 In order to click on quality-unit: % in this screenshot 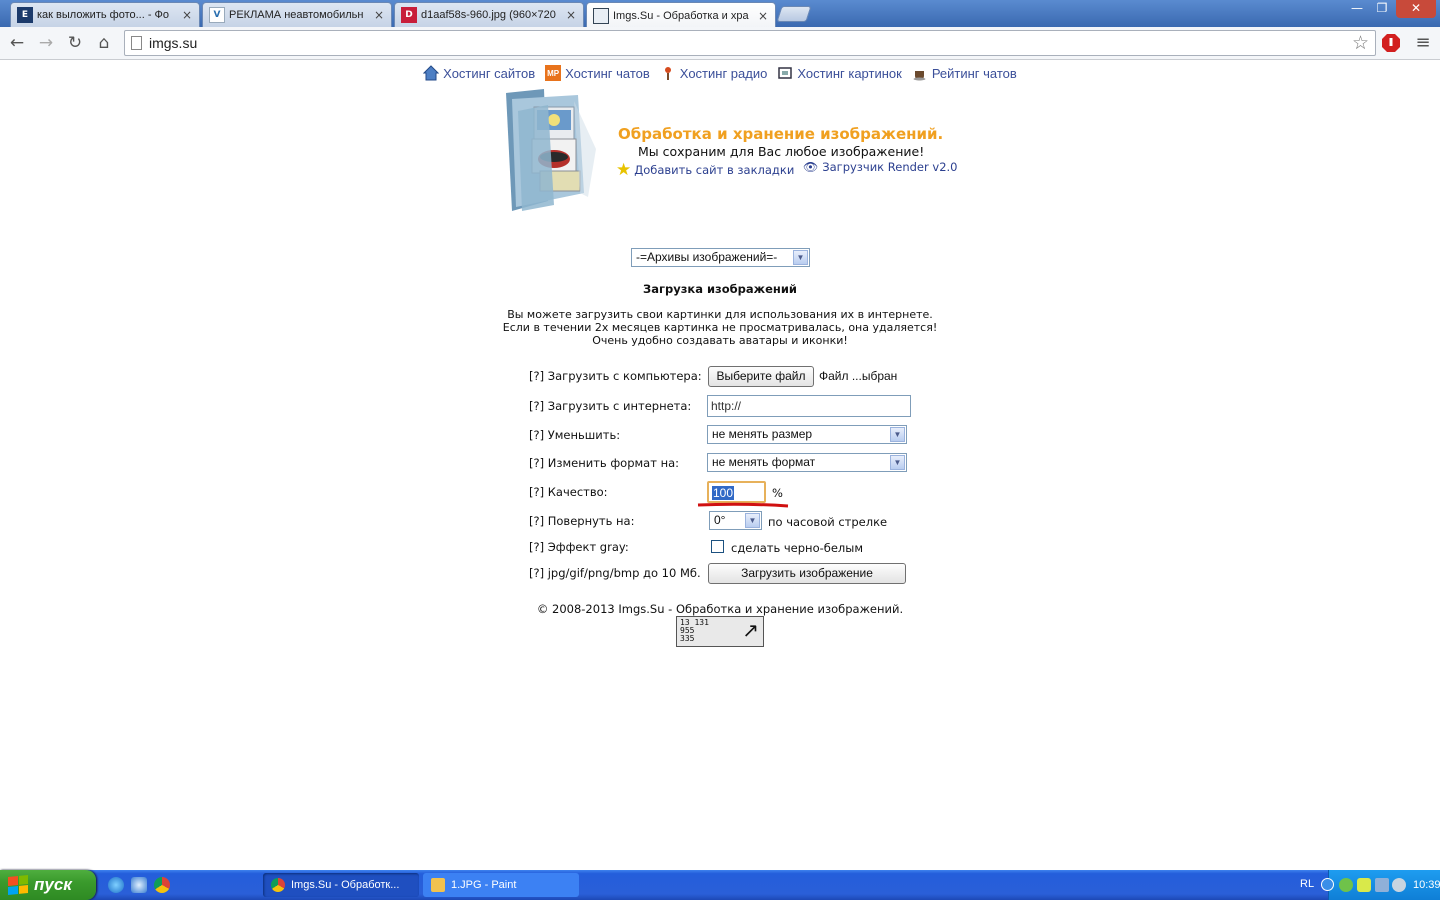, I will do `click(777, 493)`.